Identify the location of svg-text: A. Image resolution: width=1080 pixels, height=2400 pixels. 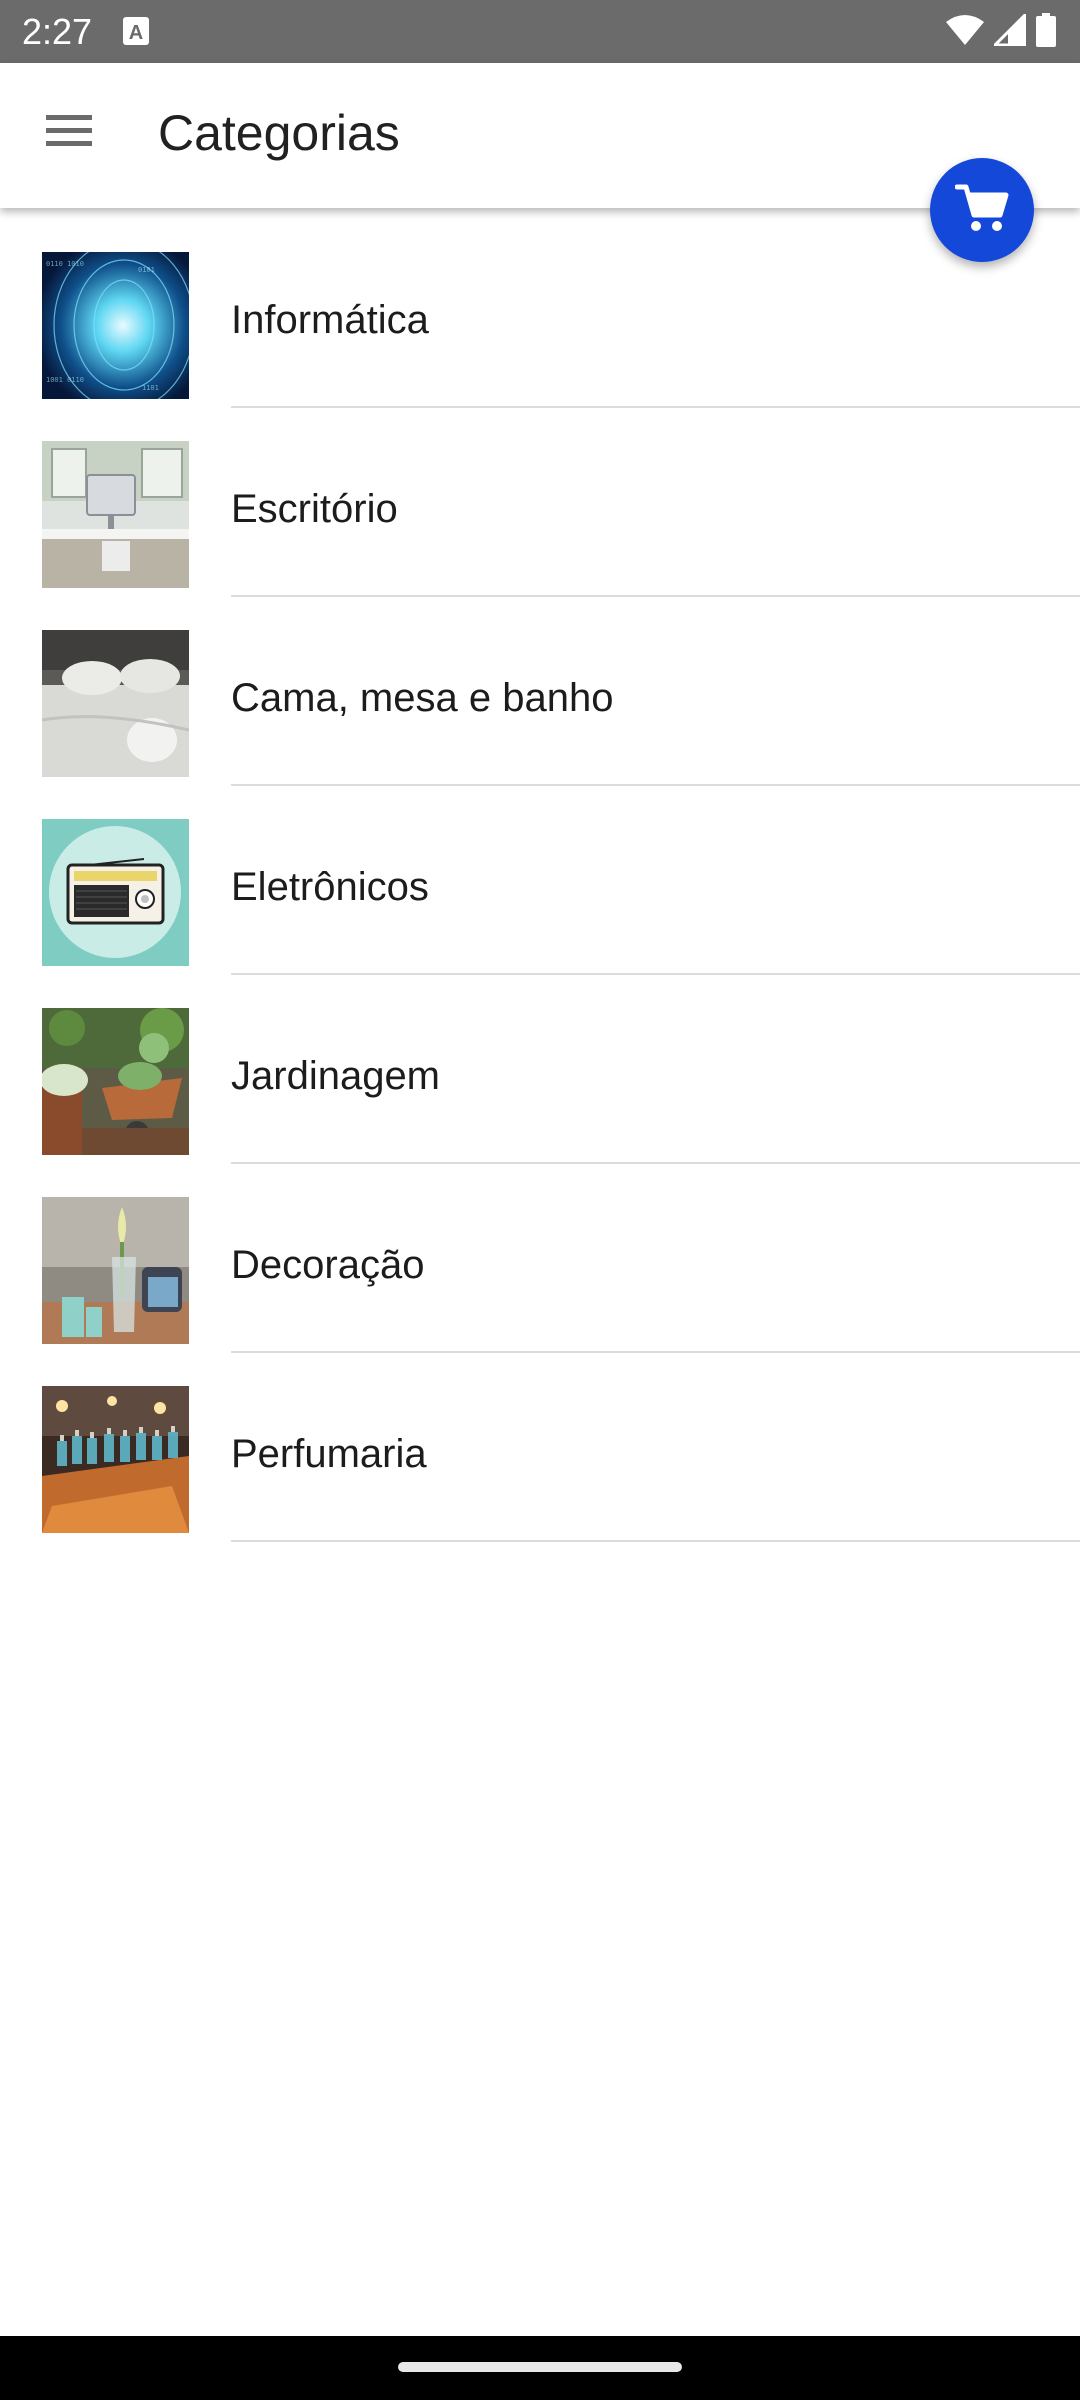
(136, 33).